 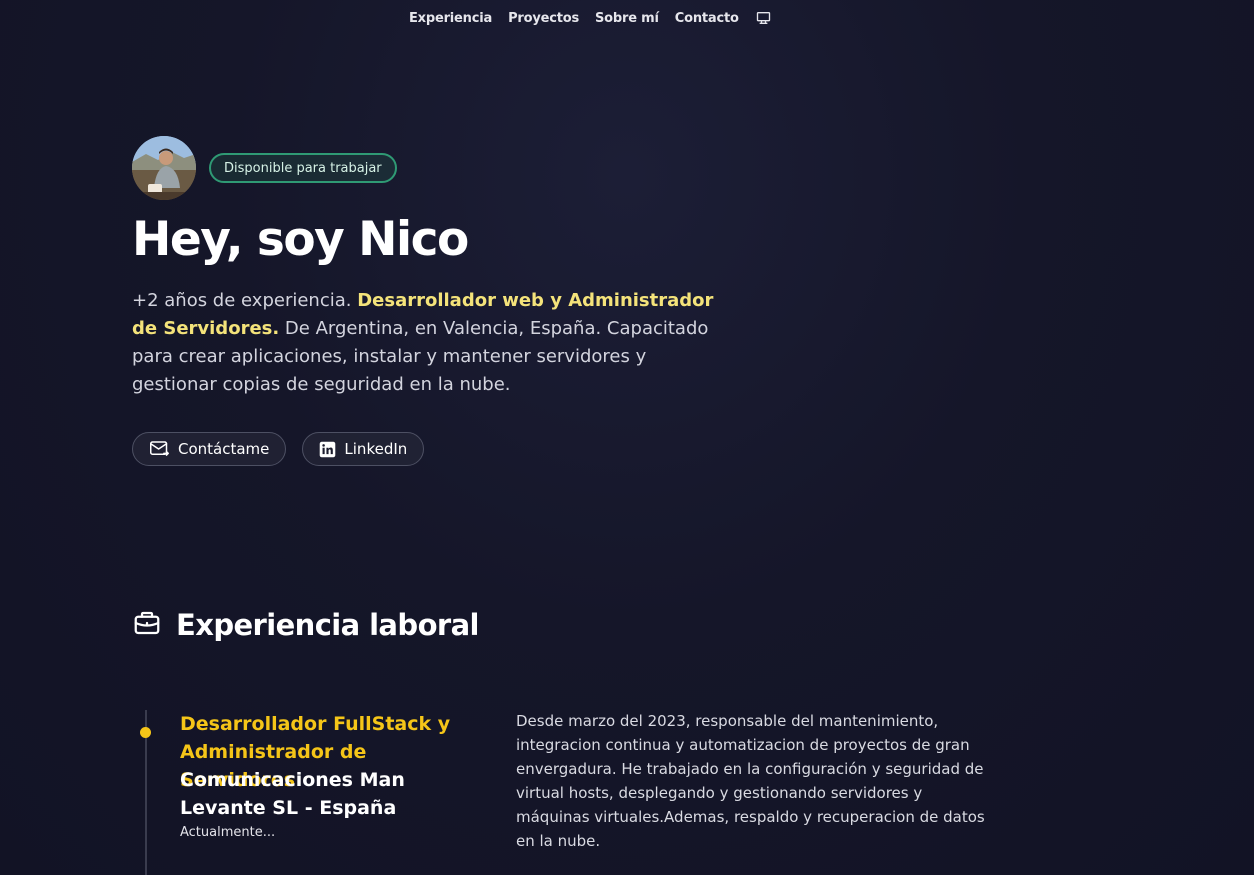 I want to click on monitor-icon, so click(x=764, y=18).